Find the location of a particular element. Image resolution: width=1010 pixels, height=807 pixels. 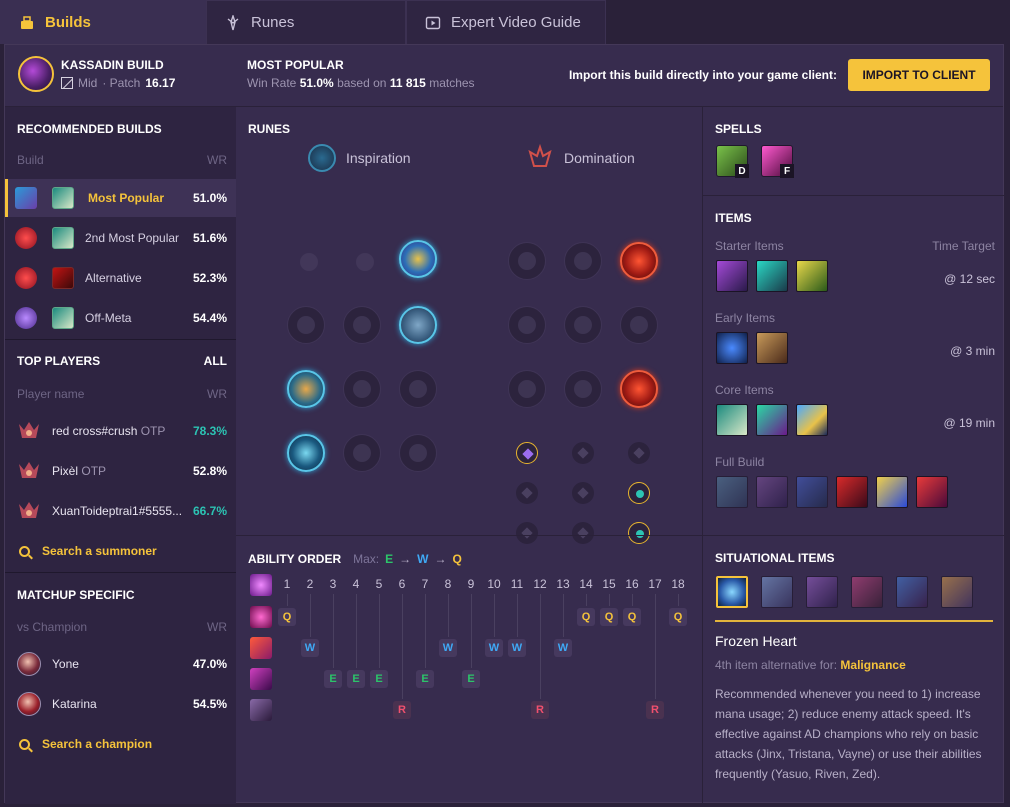

item-icon is located at coordinates (63, 198).